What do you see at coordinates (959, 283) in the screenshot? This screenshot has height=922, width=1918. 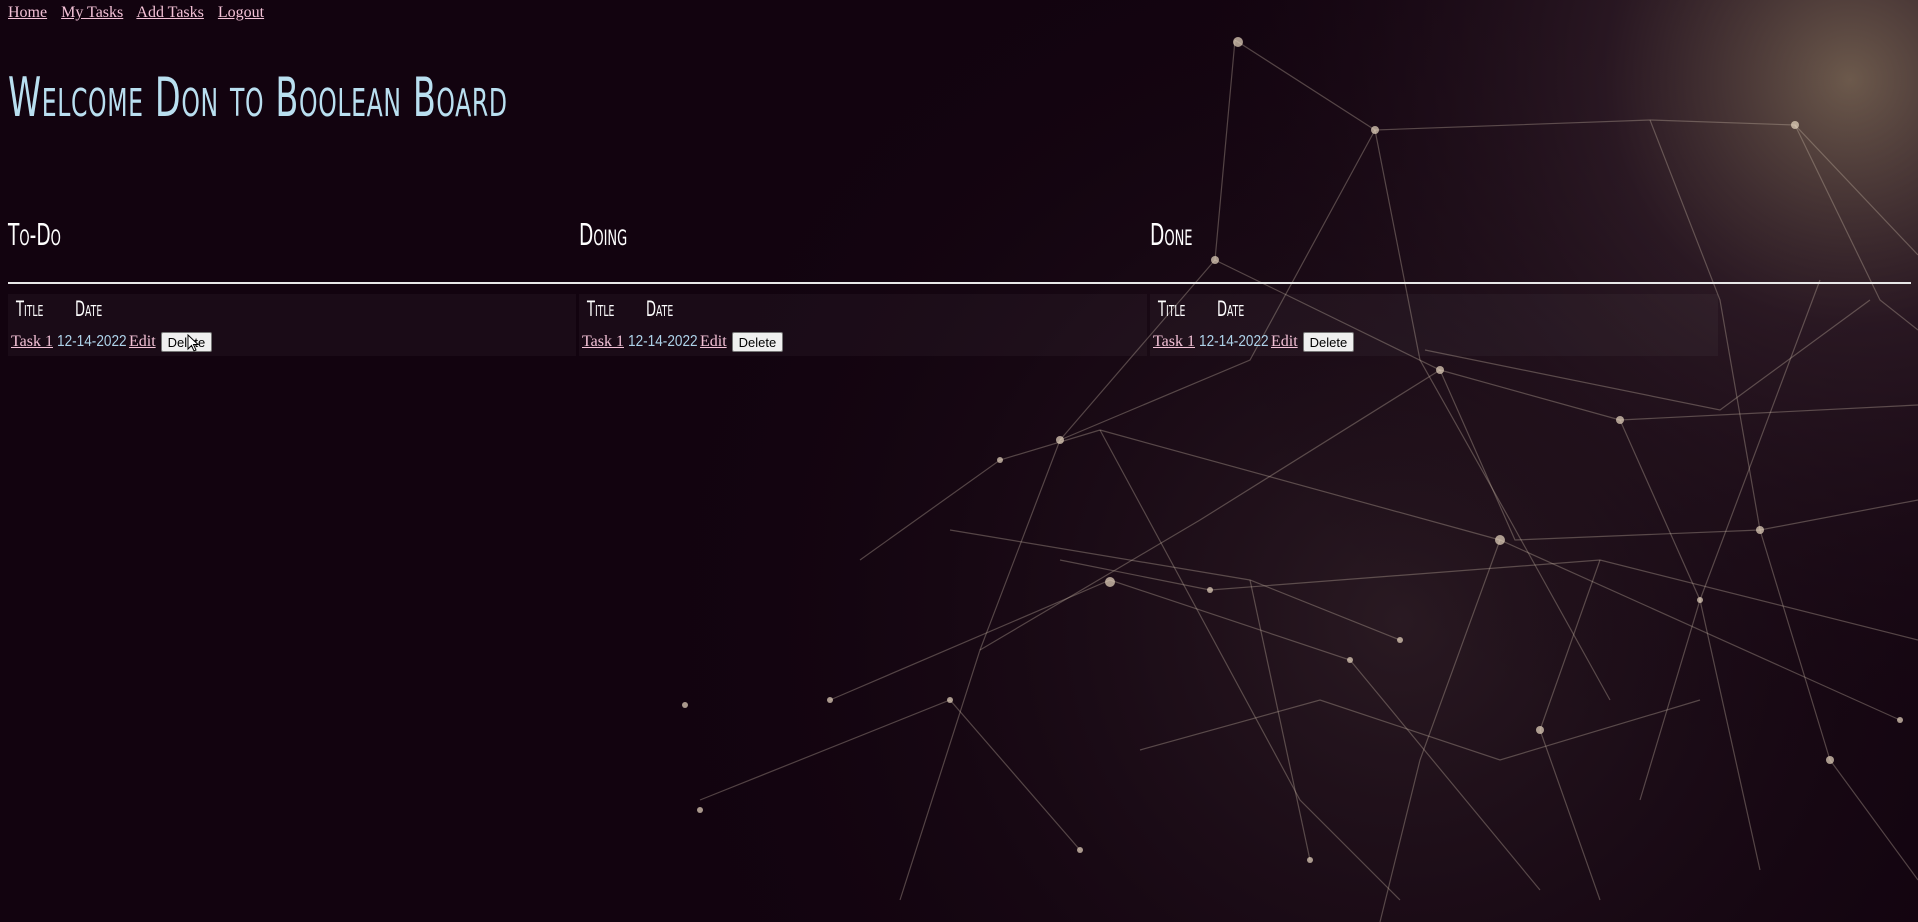 I see `section-divider` at bounding box center [959, 283].